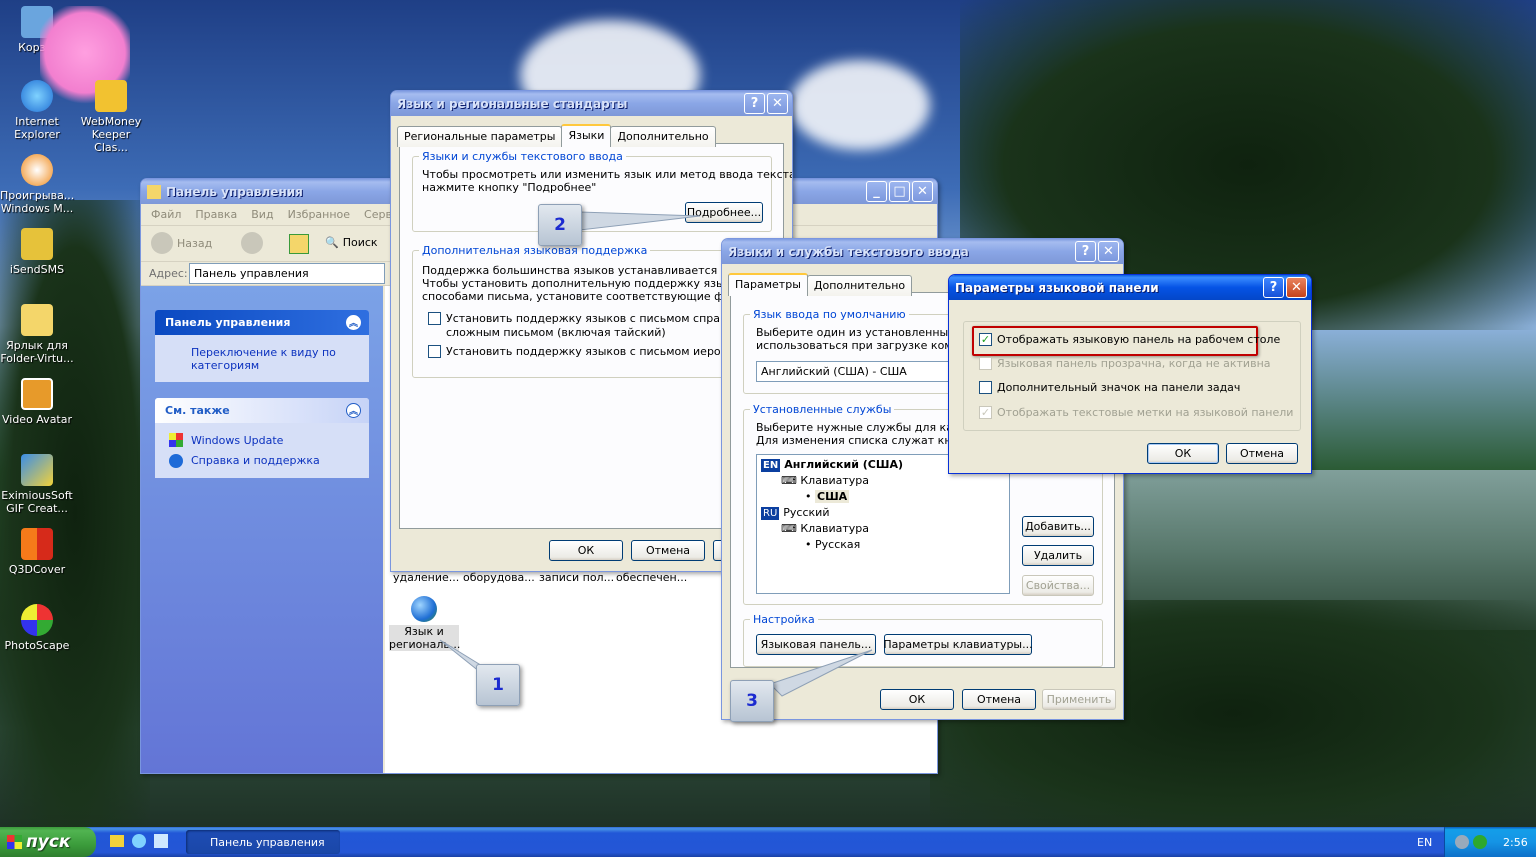 Image resolution: width=1536 pixels, height=857 pixels. I want to click on tab-settings: Параметры, so click(768, 284).